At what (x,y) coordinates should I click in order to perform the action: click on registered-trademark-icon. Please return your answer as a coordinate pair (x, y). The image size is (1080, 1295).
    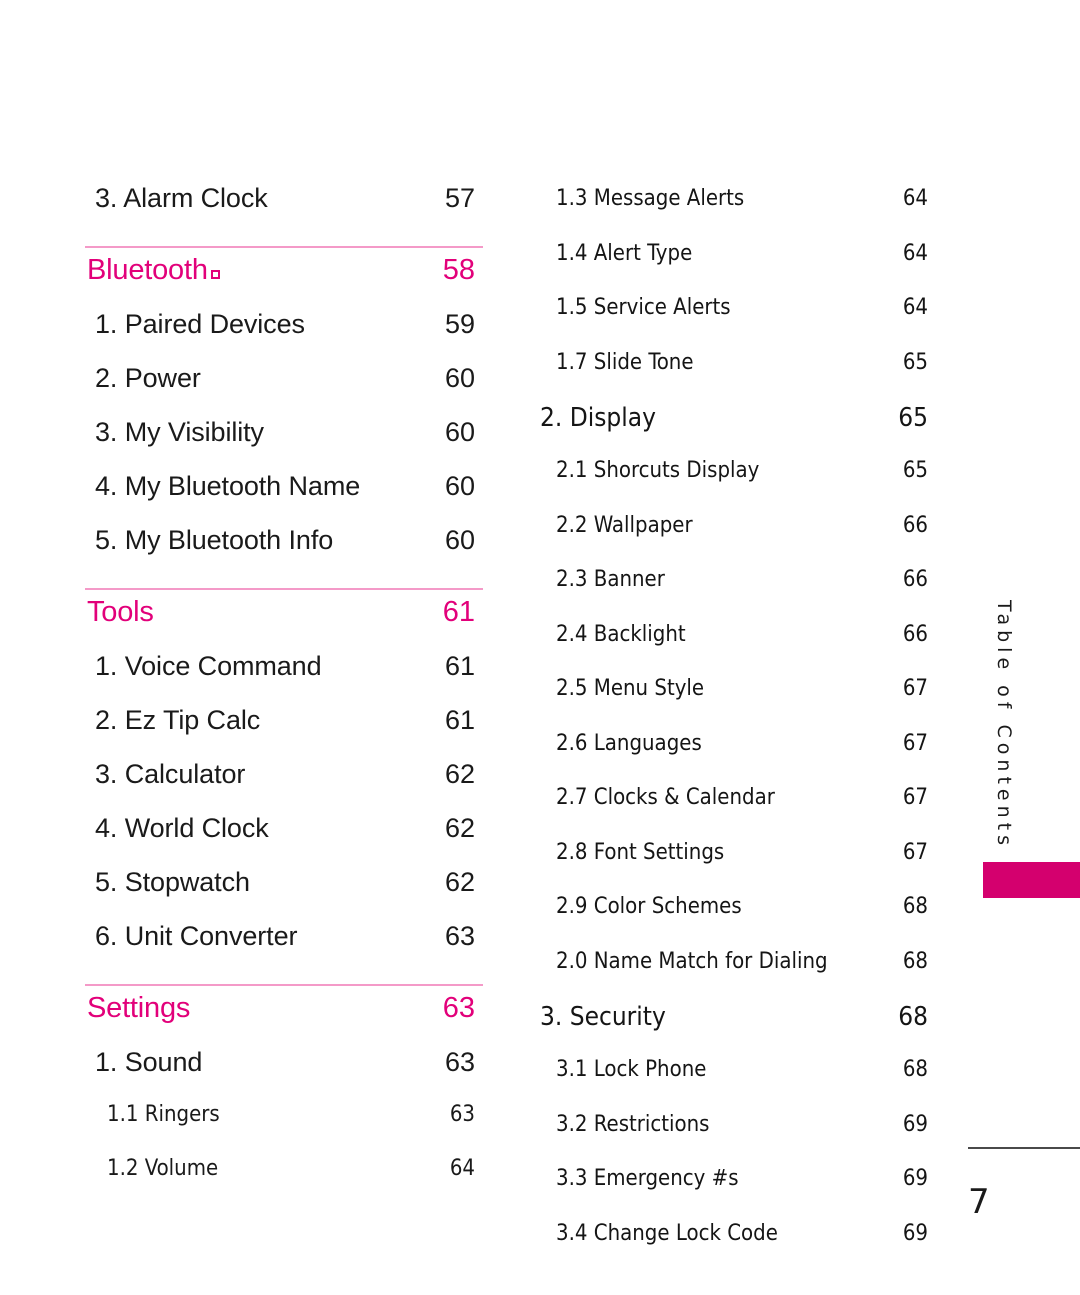
    Looking at the image, I should click on (215, 274).